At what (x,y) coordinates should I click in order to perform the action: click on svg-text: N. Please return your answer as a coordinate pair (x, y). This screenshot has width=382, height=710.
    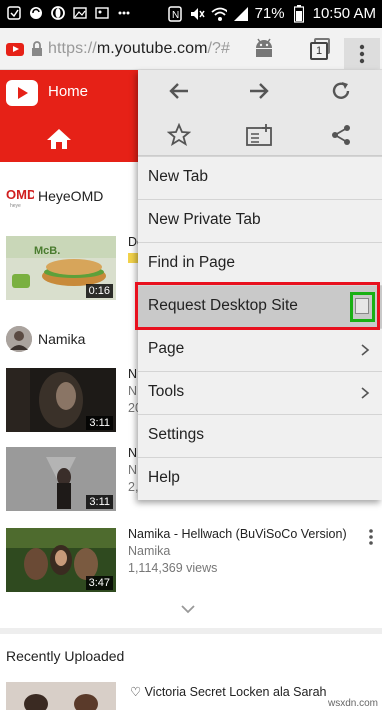
    Looking at the image, I should click on (175, 15).